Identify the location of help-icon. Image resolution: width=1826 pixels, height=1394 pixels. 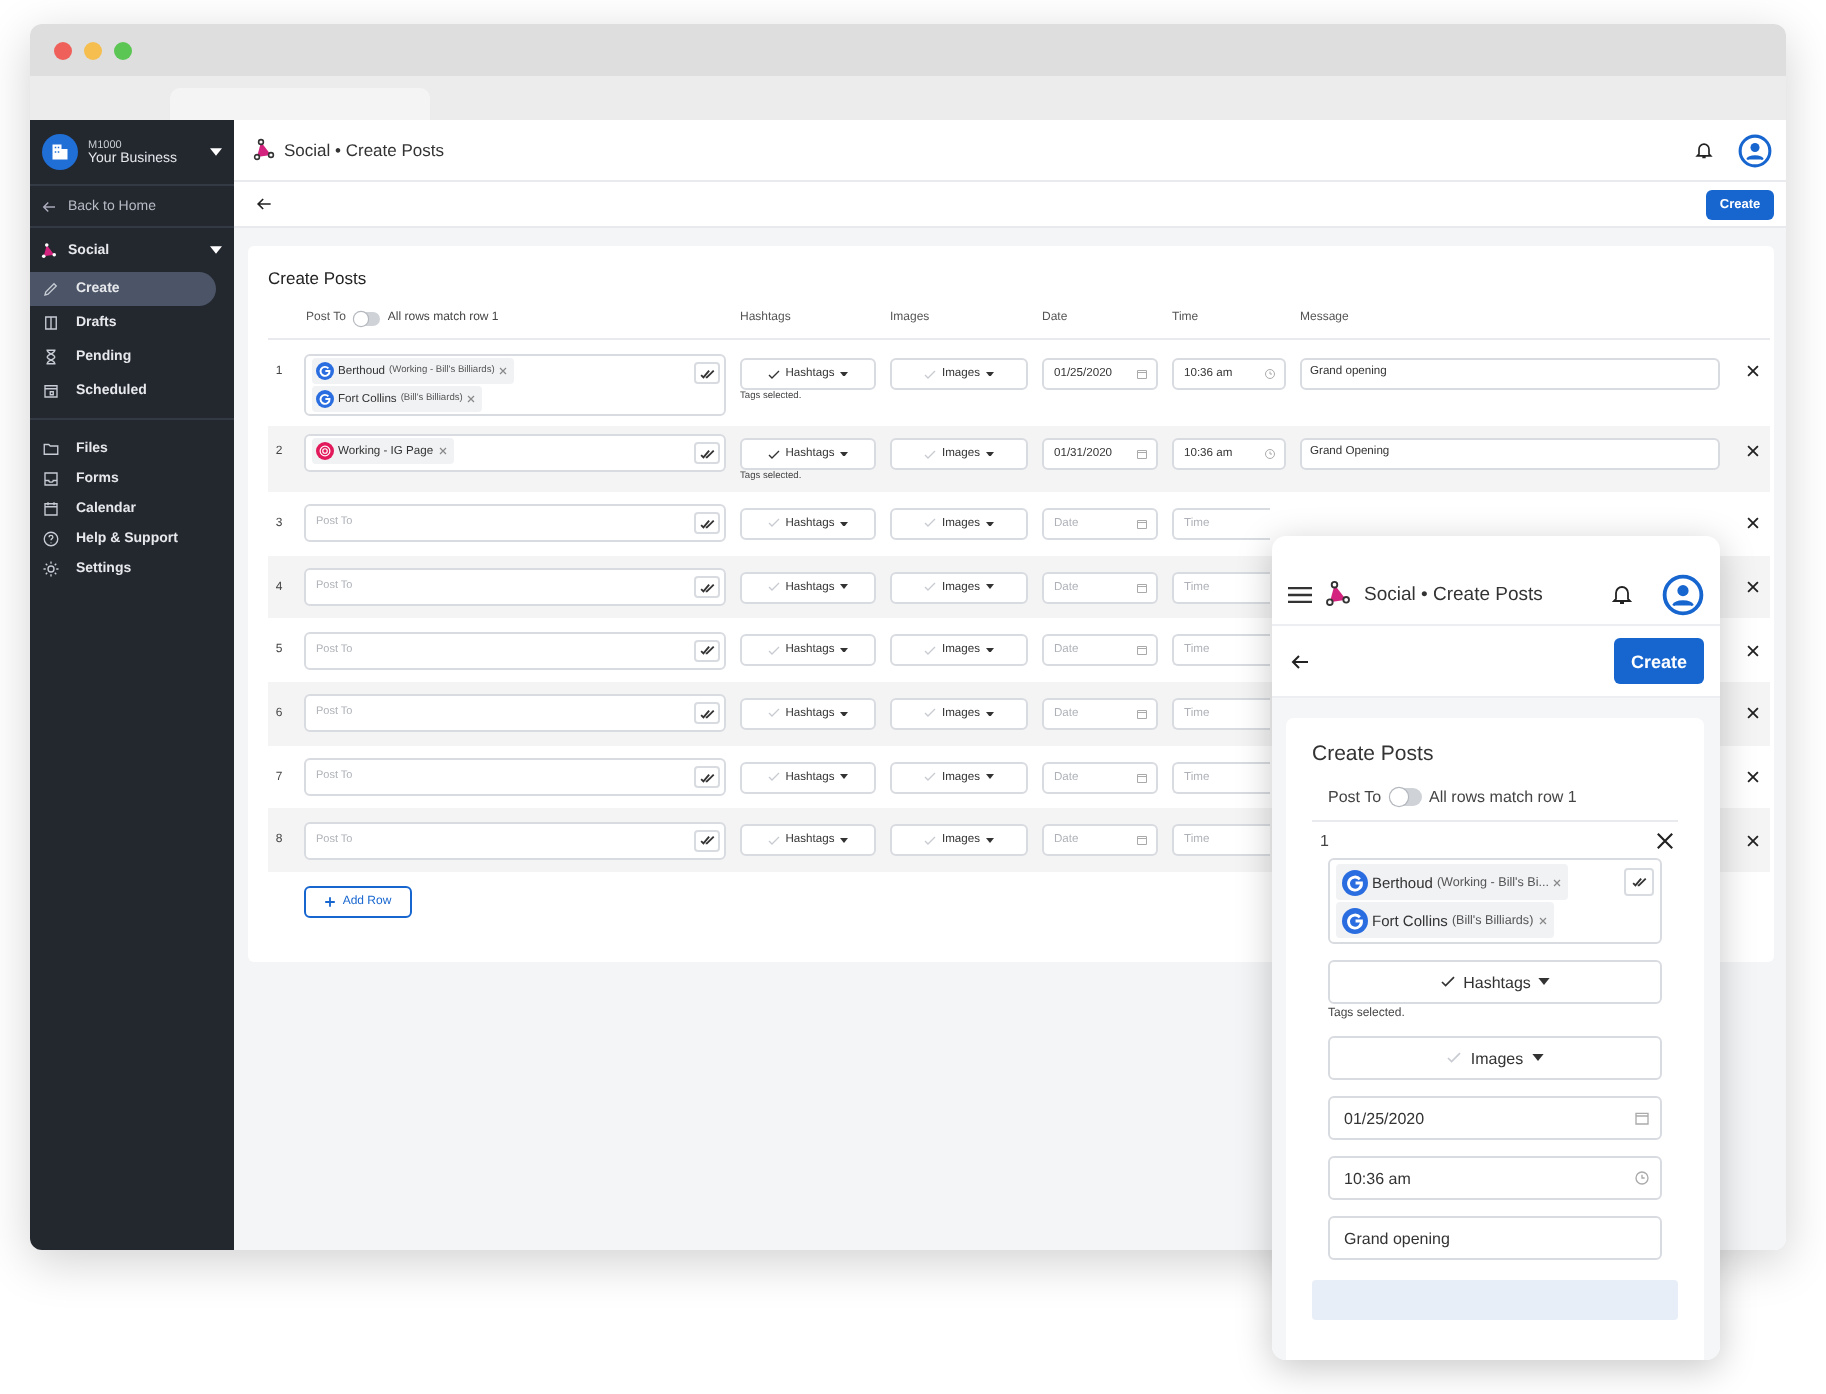
(51, 539).